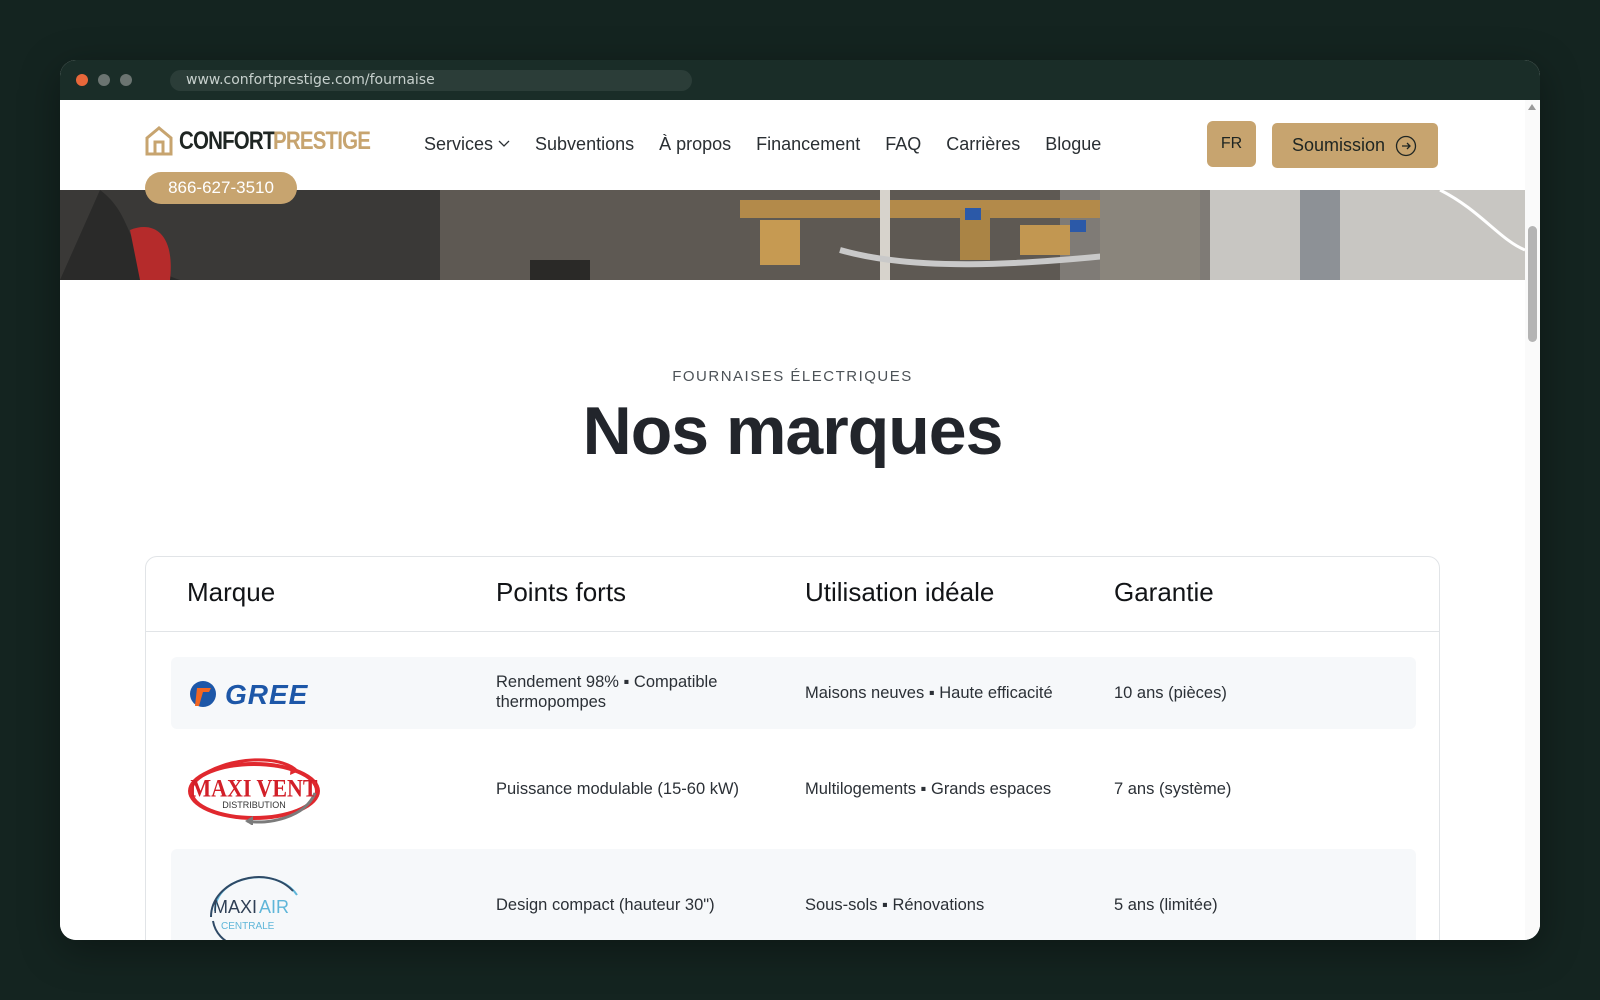 This screenshot has width=1600, height=1000. What do you see at coordinates (82, 80) in the screenshot?
I see `close-window-button` at bounding box center [82, 80].